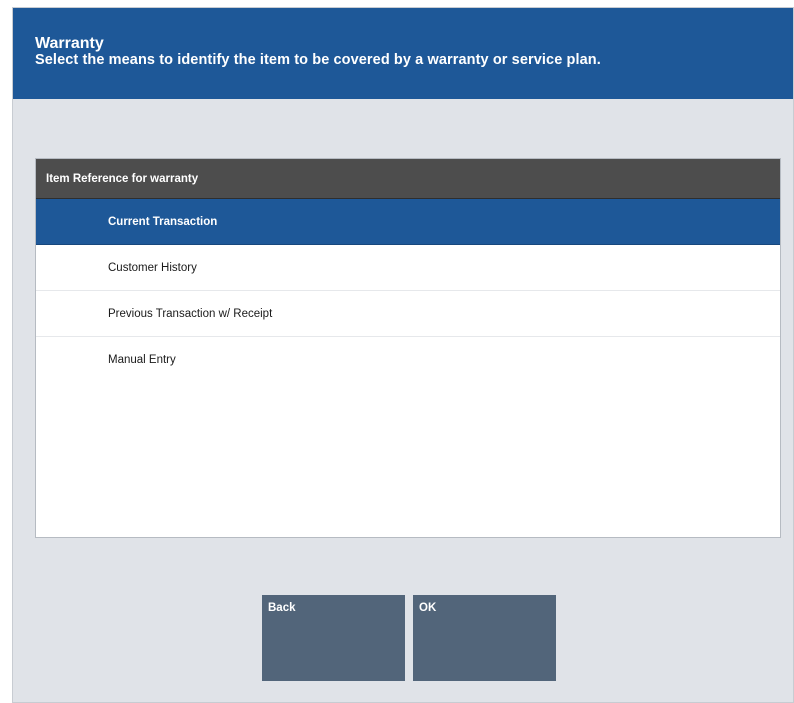 The height and width of the screenshot is (703, 794). I want to click on list-heading: Item Reference for warranty, so click(408, 179).